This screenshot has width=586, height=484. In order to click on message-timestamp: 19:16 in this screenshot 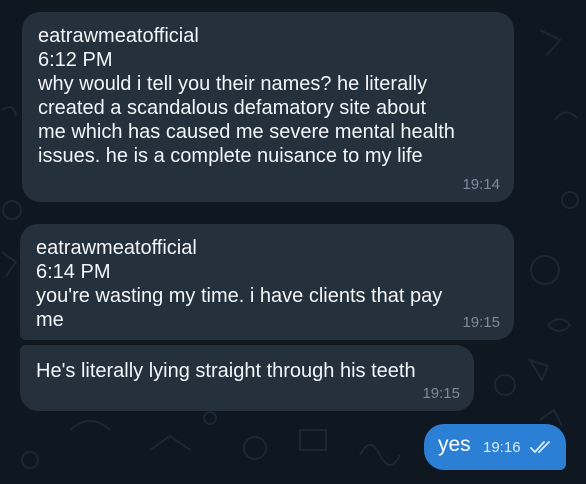, I will do `click(502, 447)`.